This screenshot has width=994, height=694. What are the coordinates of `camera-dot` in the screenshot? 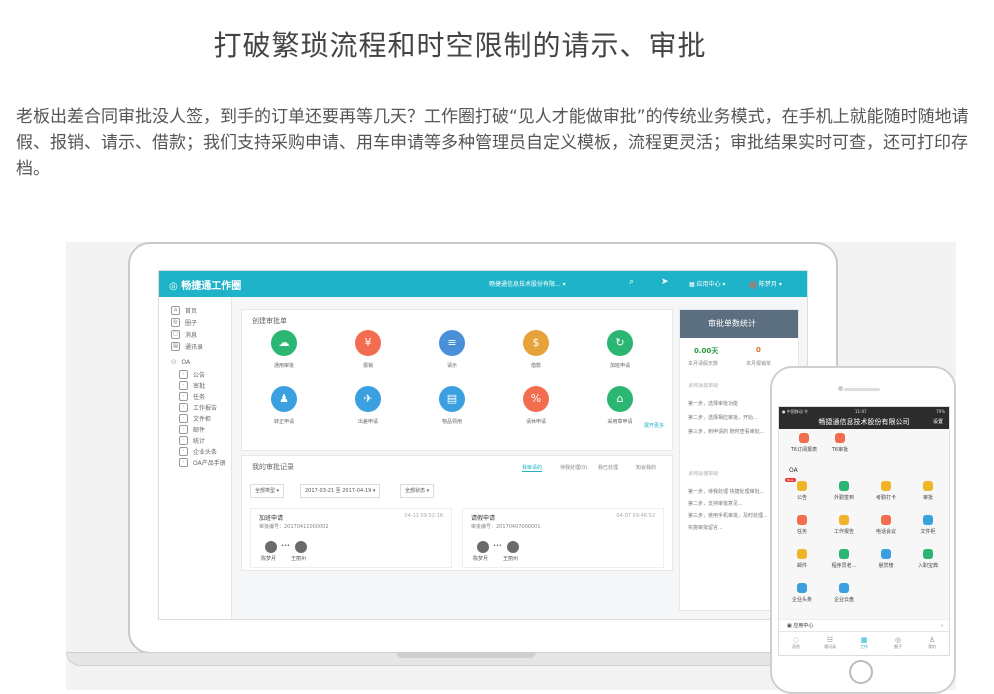 It's located at (840, 388).